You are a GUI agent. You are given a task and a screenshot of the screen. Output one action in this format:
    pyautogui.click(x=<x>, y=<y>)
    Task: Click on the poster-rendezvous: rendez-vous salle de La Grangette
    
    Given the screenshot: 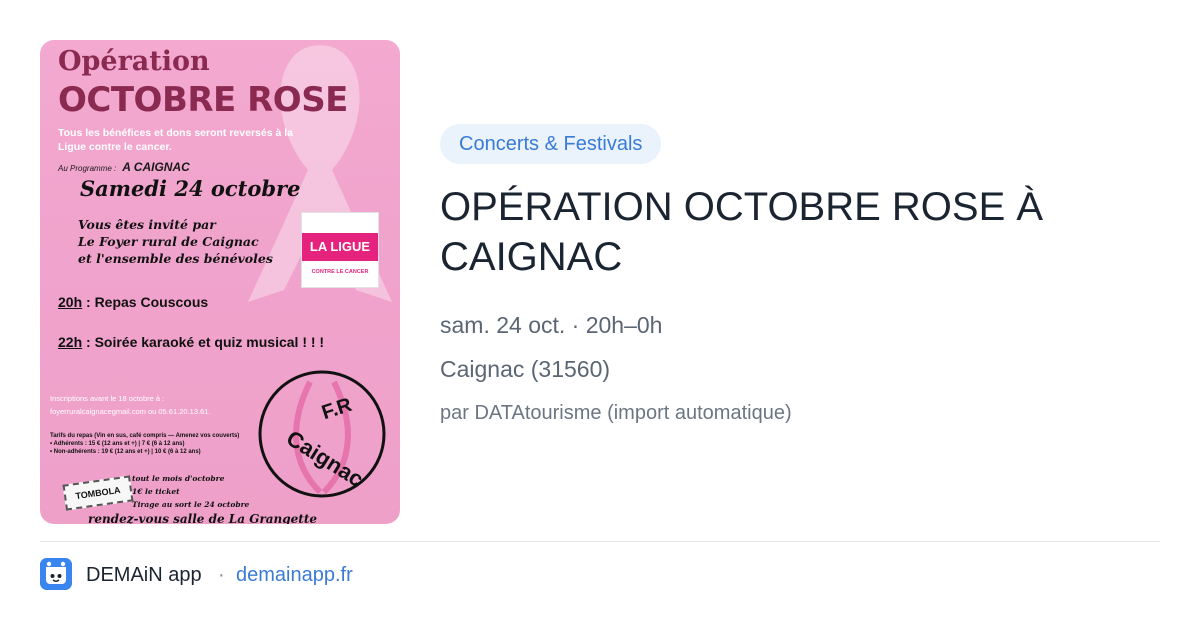 What is the action you would take?
    pyautogui.click(x=203, y=518)
    